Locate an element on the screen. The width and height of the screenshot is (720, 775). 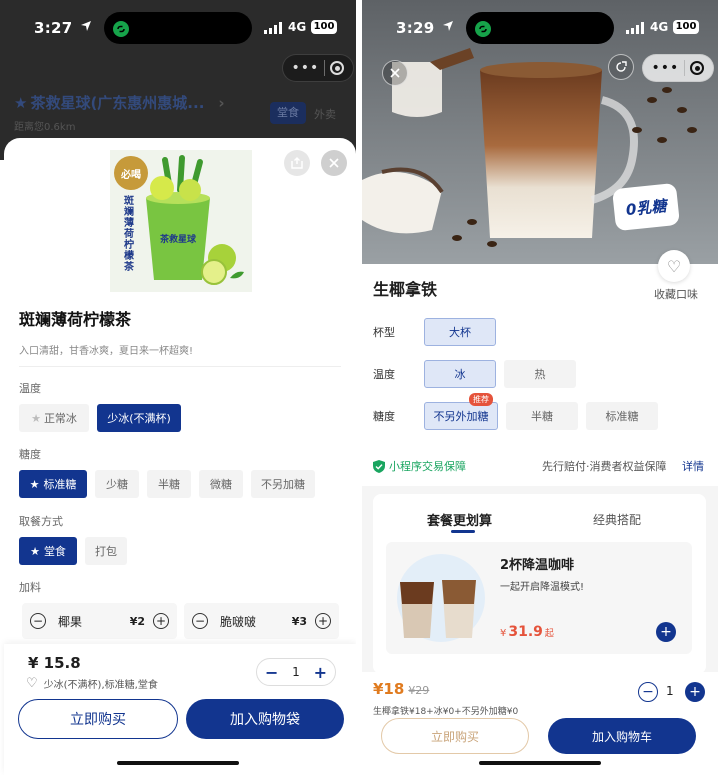
option-large-cup: 大杯 is located at coordinates (460, 332).